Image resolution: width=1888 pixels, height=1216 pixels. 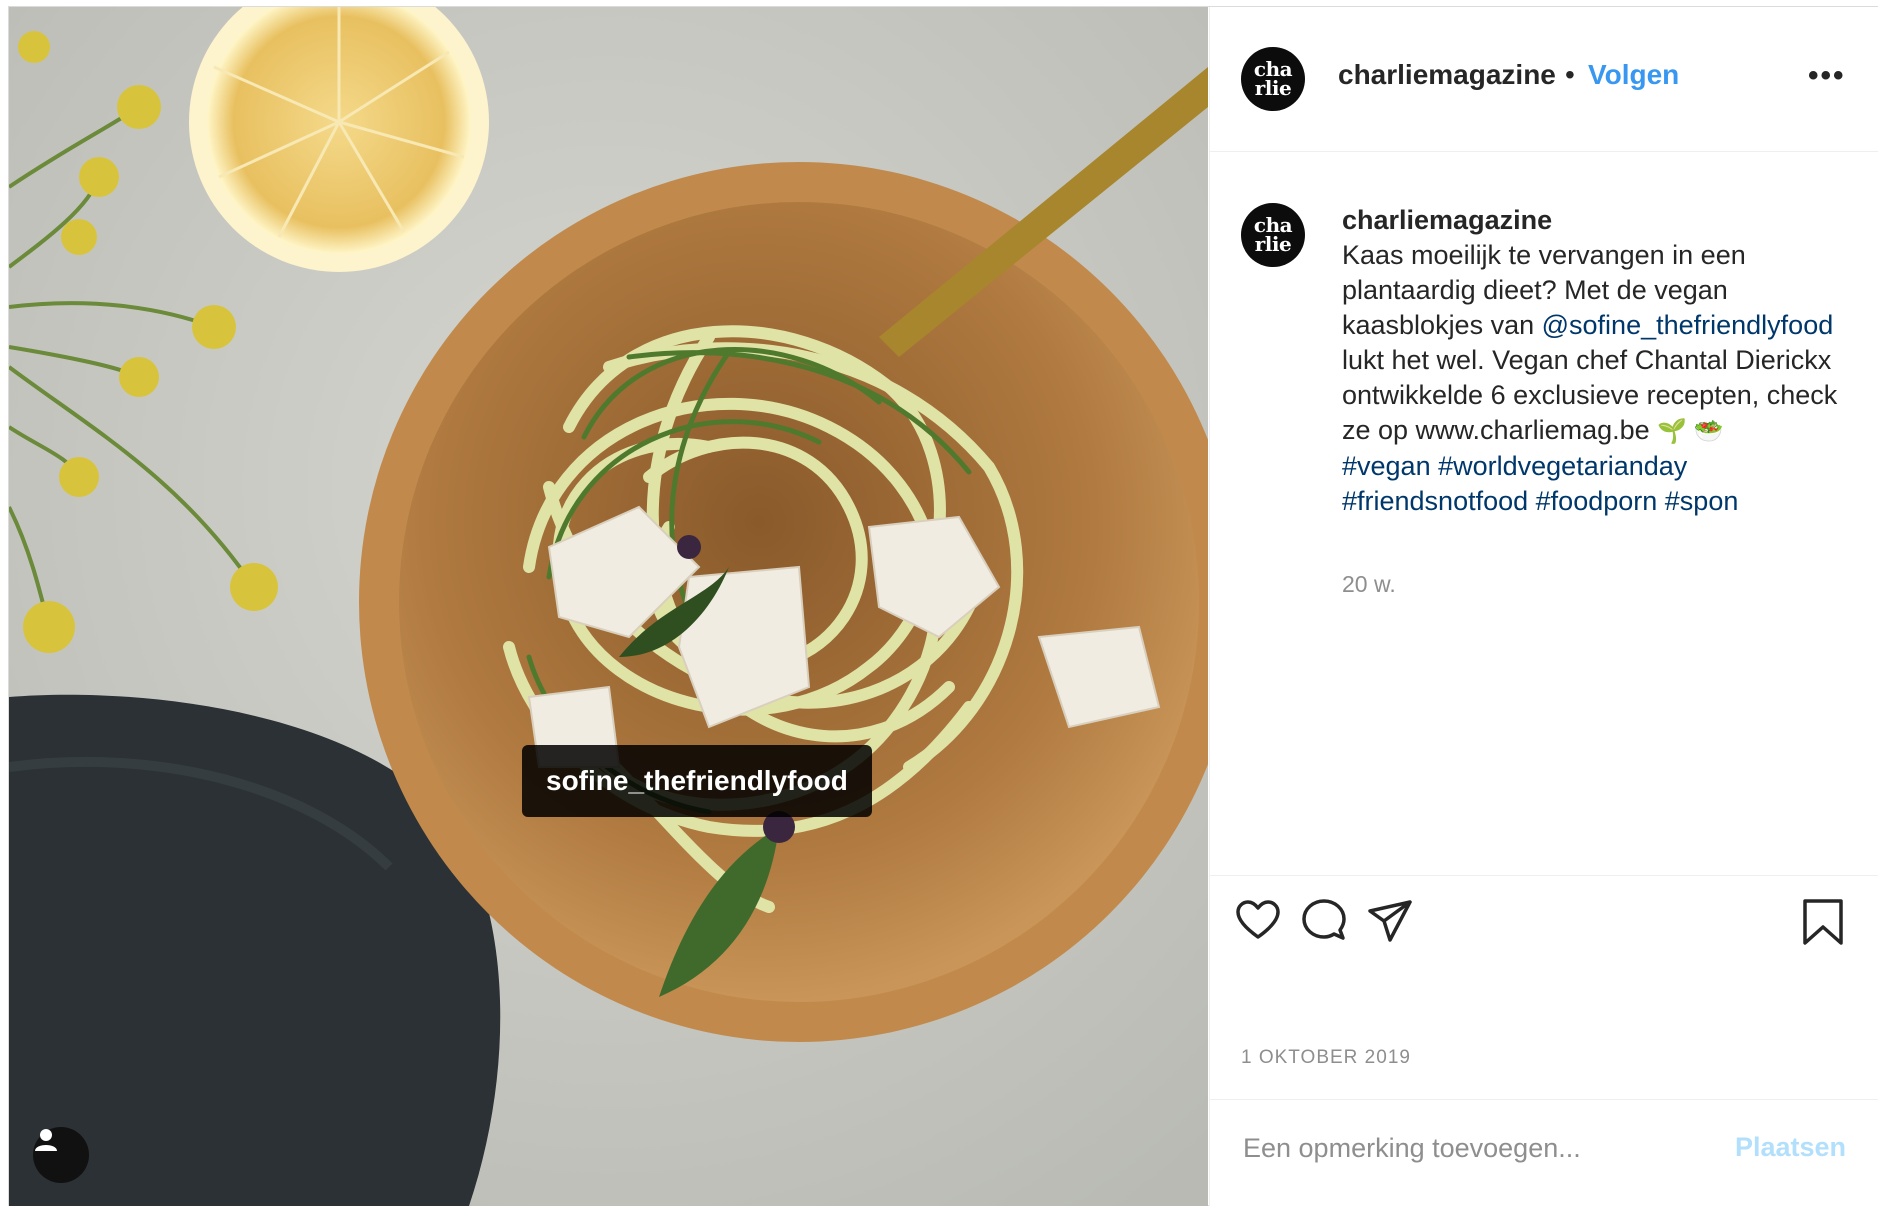 What do you see at coordinates (1690, 431) in the screenshot?
I see `caption-emojis: 🌱 🥗` at bounding box center [1690, 431].